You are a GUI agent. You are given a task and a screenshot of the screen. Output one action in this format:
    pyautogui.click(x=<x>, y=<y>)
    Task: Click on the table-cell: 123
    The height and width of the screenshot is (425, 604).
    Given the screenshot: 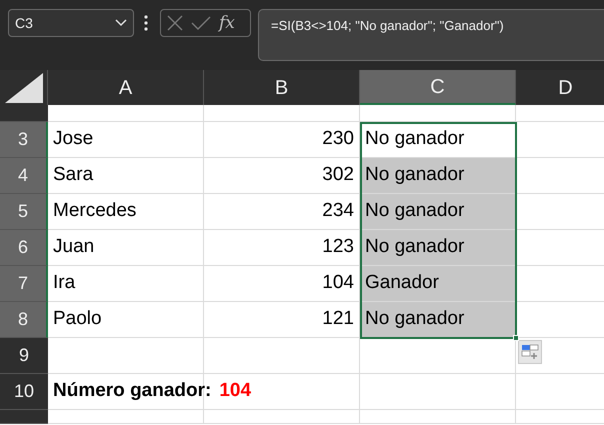 What is the action you would take?
    pyautogui.click(x=282, y=248)
    